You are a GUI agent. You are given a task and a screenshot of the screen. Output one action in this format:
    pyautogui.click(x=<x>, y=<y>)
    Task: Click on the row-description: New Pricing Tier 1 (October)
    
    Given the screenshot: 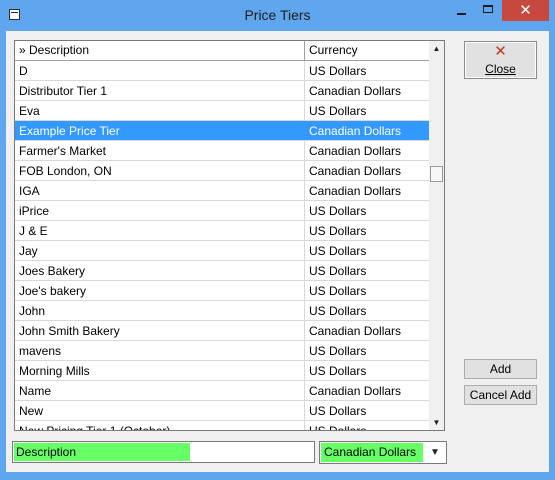 What is the action you would take?
    pyautogui.click(x=160, y=425)
    